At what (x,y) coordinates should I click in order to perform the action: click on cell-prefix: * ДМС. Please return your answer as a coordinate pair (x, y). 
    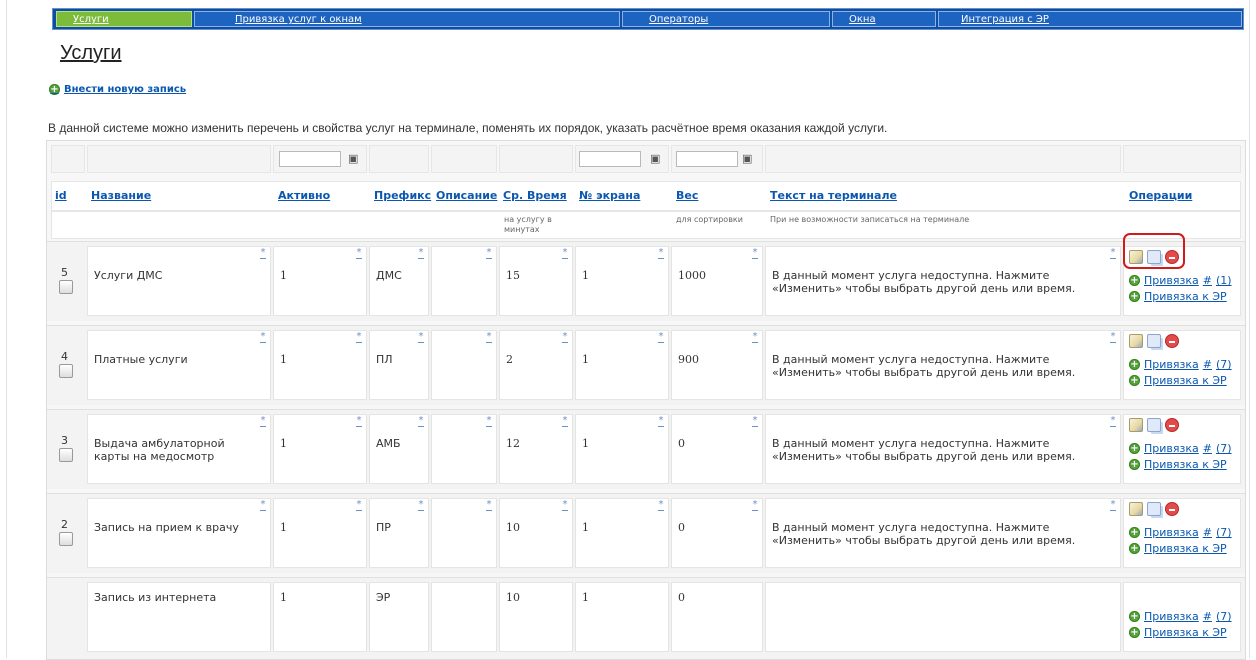
    Looking at the image, I should click on (399, 281).